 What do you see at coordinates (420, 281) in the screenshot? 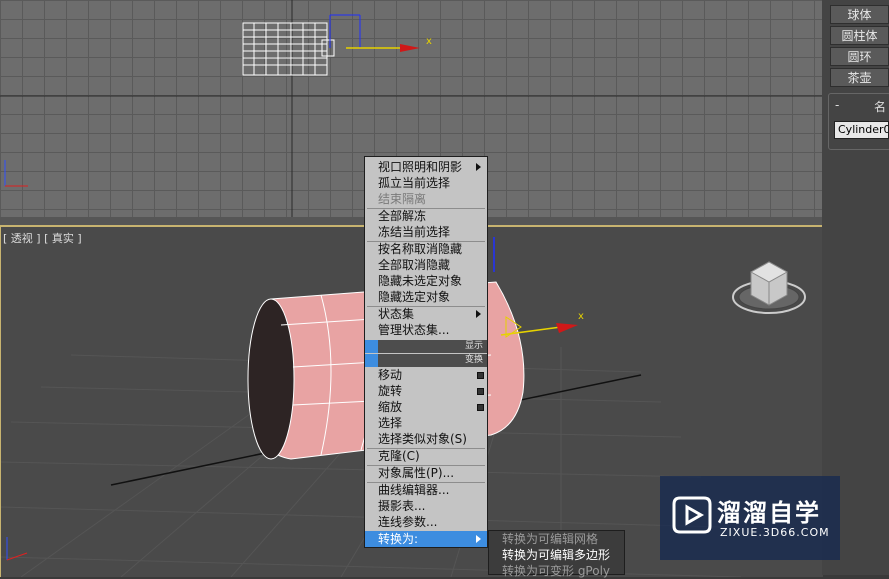
I see `menu-item-hide-unselected: 隐藏未选定对象` at bounding box center [420, 281].